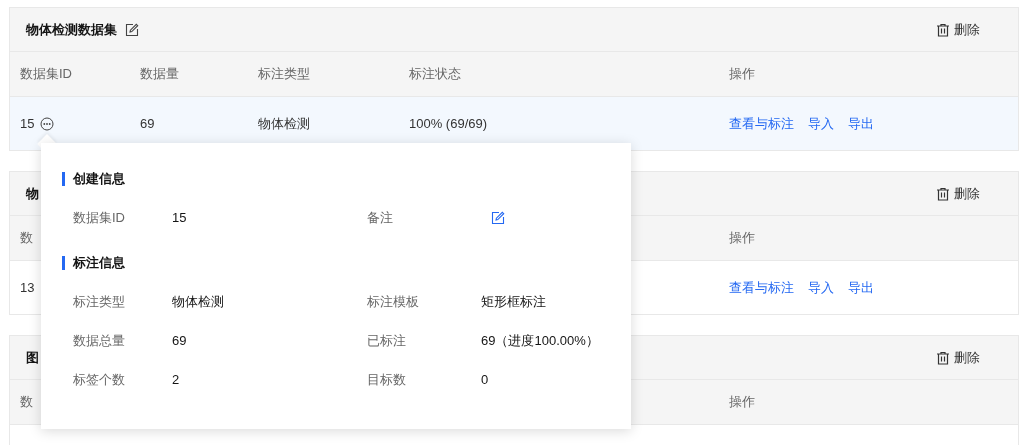 The width and height of the screenshot is (1028, 445). Describe the element at coordinates (32, 357) in the screenshot. I see `dataset-title: 图` at that location.